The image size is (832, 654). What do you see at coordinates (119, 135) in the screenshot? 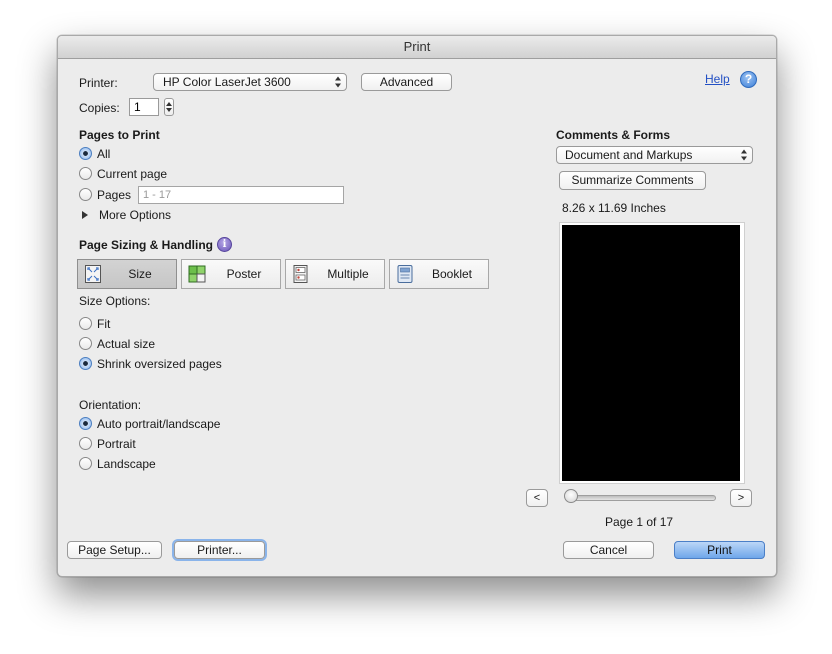
I see `pages-to-print-heading: Pages to Print` at bounding box center [119, 135].